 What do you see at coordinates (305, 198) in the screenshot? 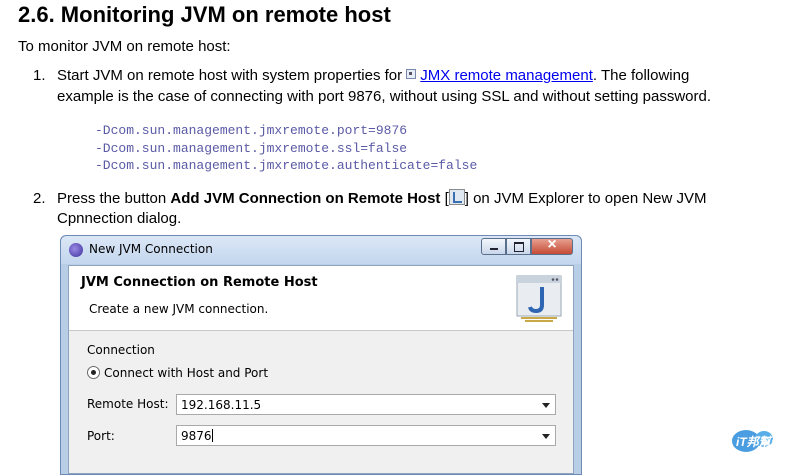
I see `button-name: Add JVM Connection on Remote Host` at bounding box center [305, 198].